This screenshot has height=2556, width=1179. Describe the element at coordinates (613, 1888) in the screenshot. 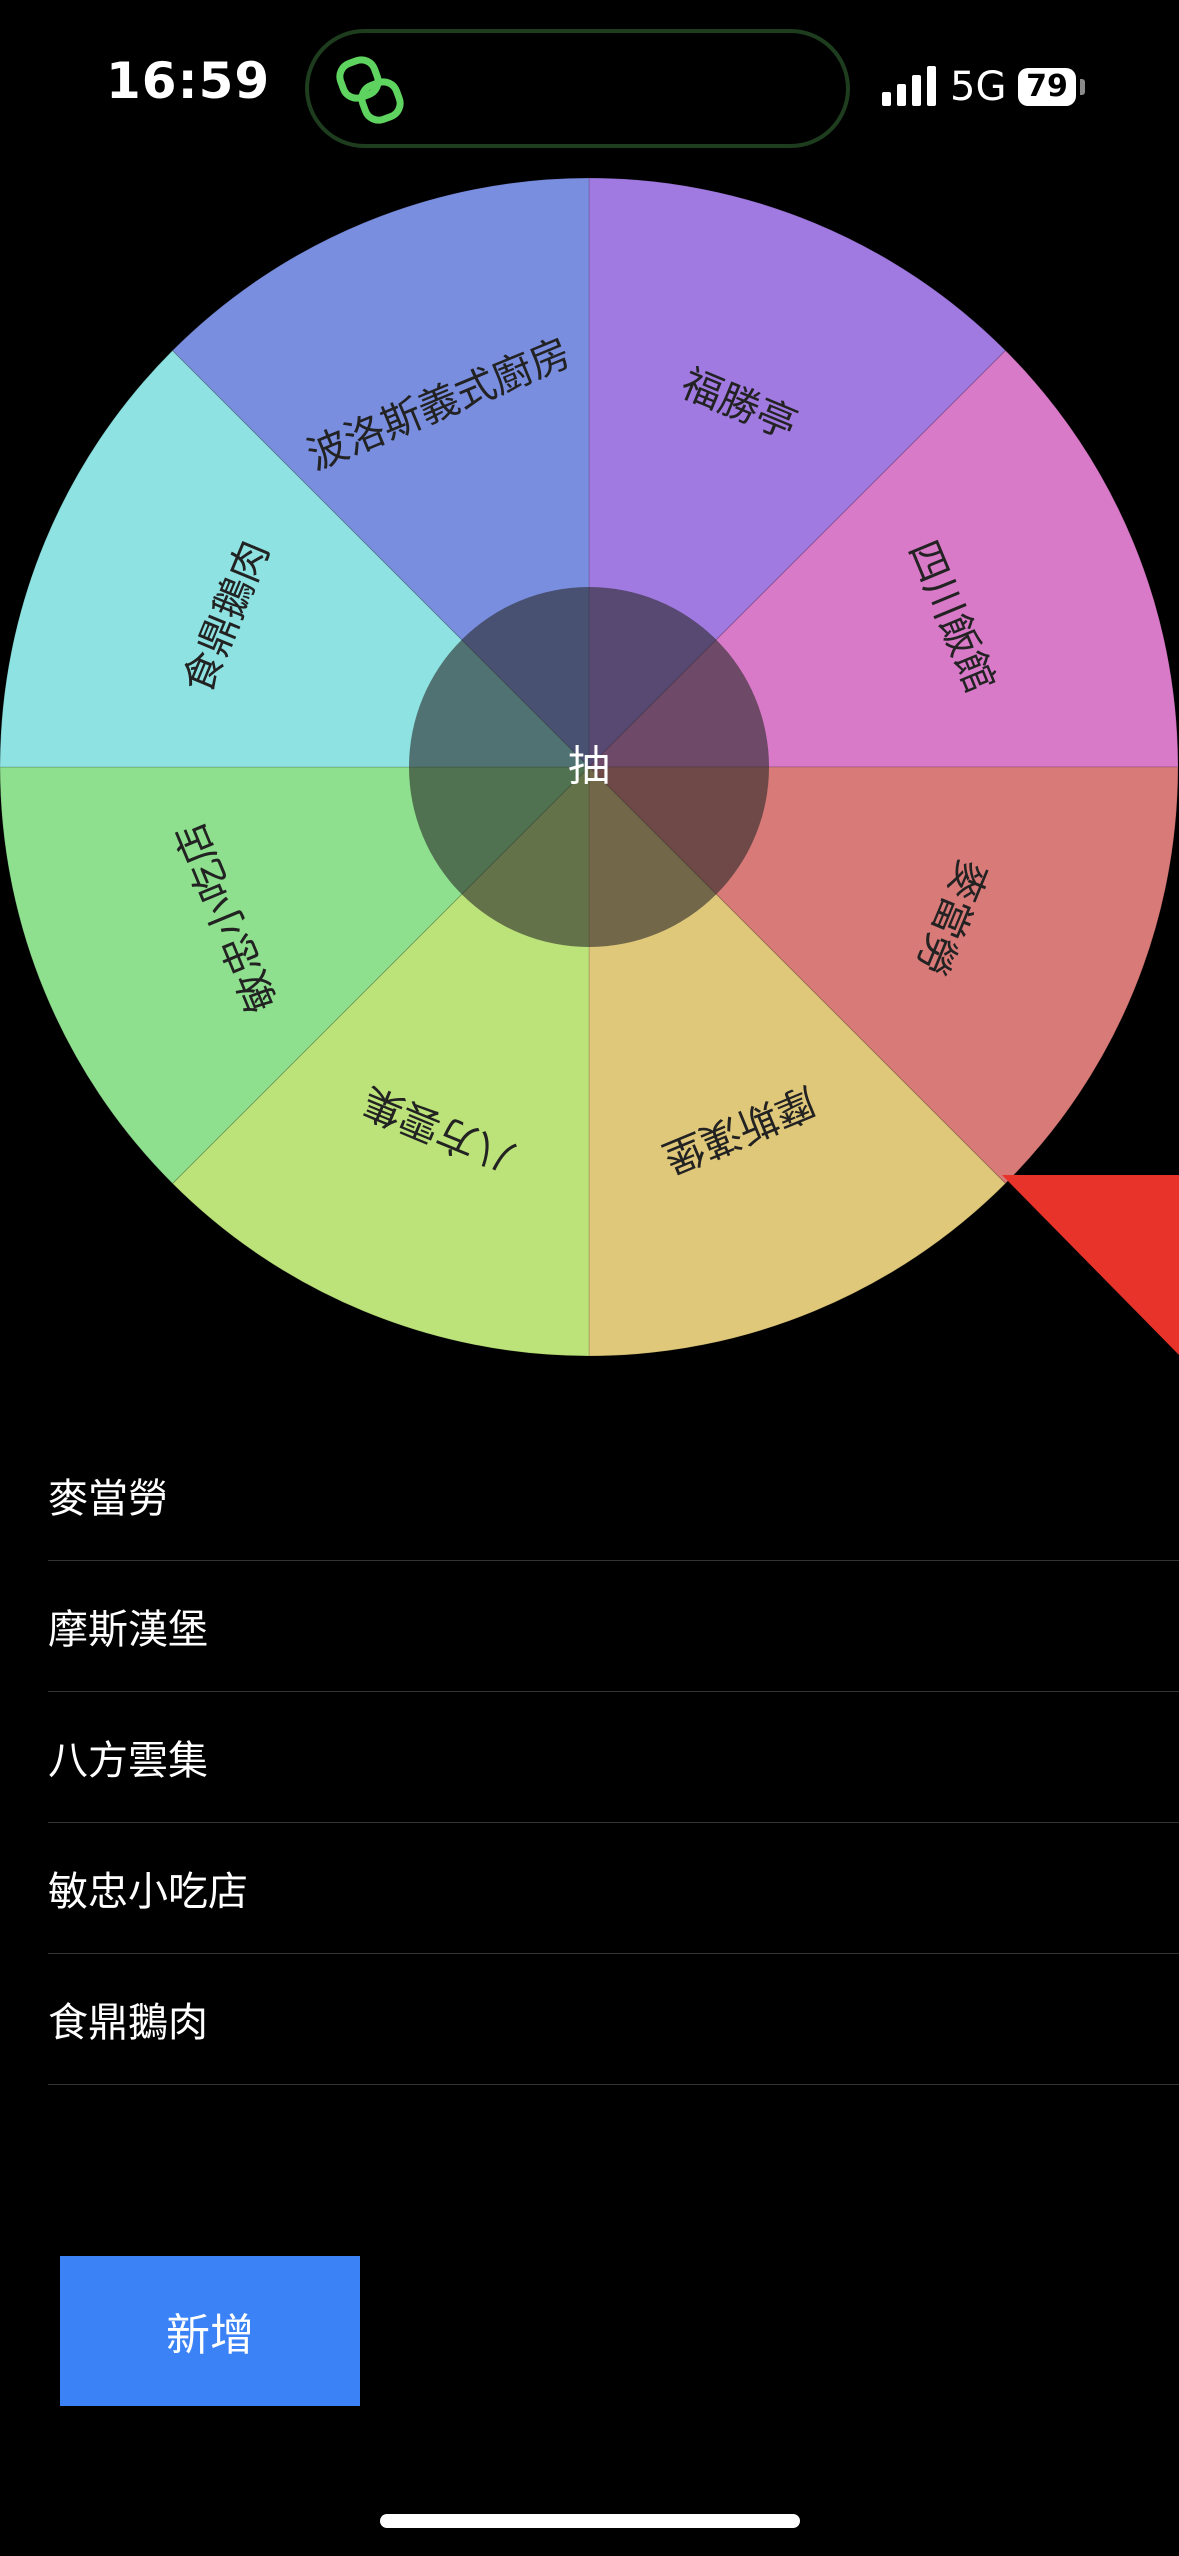

I see `list-item: 敏忠小吃店` at that location.